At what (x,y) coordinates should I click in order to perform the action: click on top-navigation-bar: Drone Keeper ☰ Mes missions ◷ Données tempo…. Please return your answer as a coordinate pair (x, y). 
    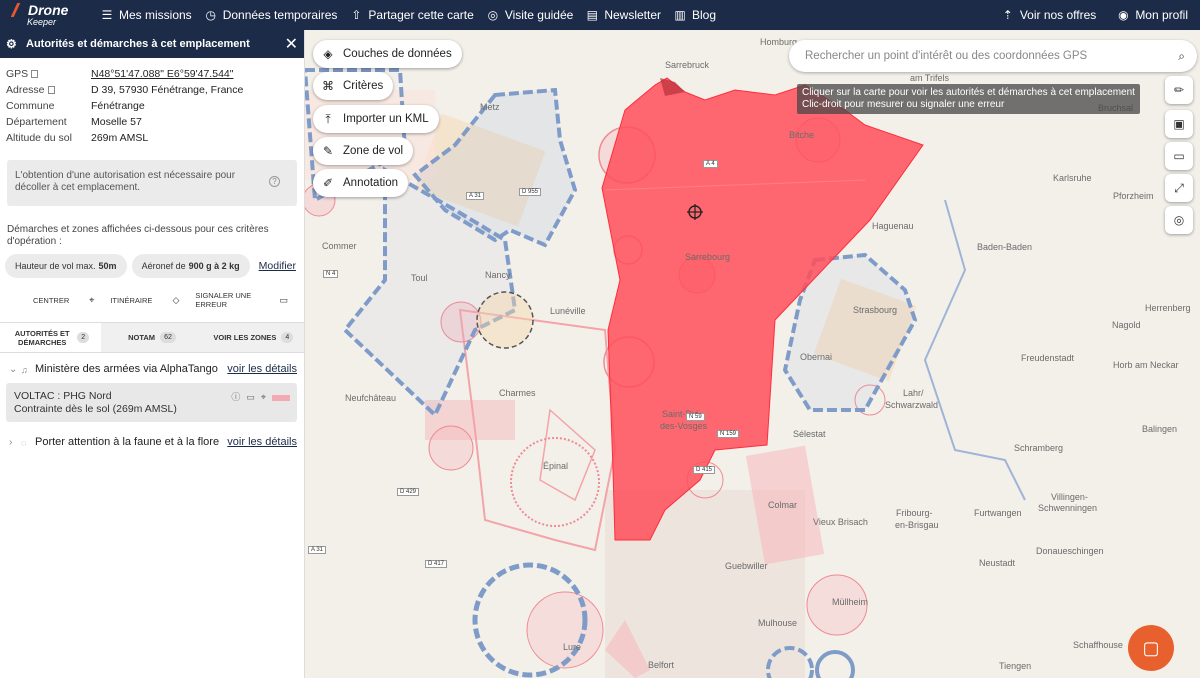
    Looking at the image, I should click on (600, 15).